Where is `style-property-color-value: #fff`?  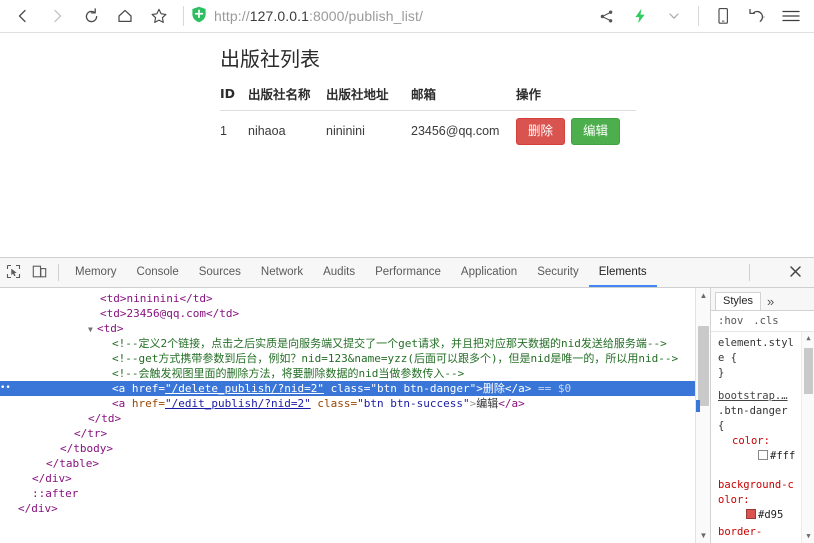
style-property-color-value: #fff is located at coordinates (782, 456).